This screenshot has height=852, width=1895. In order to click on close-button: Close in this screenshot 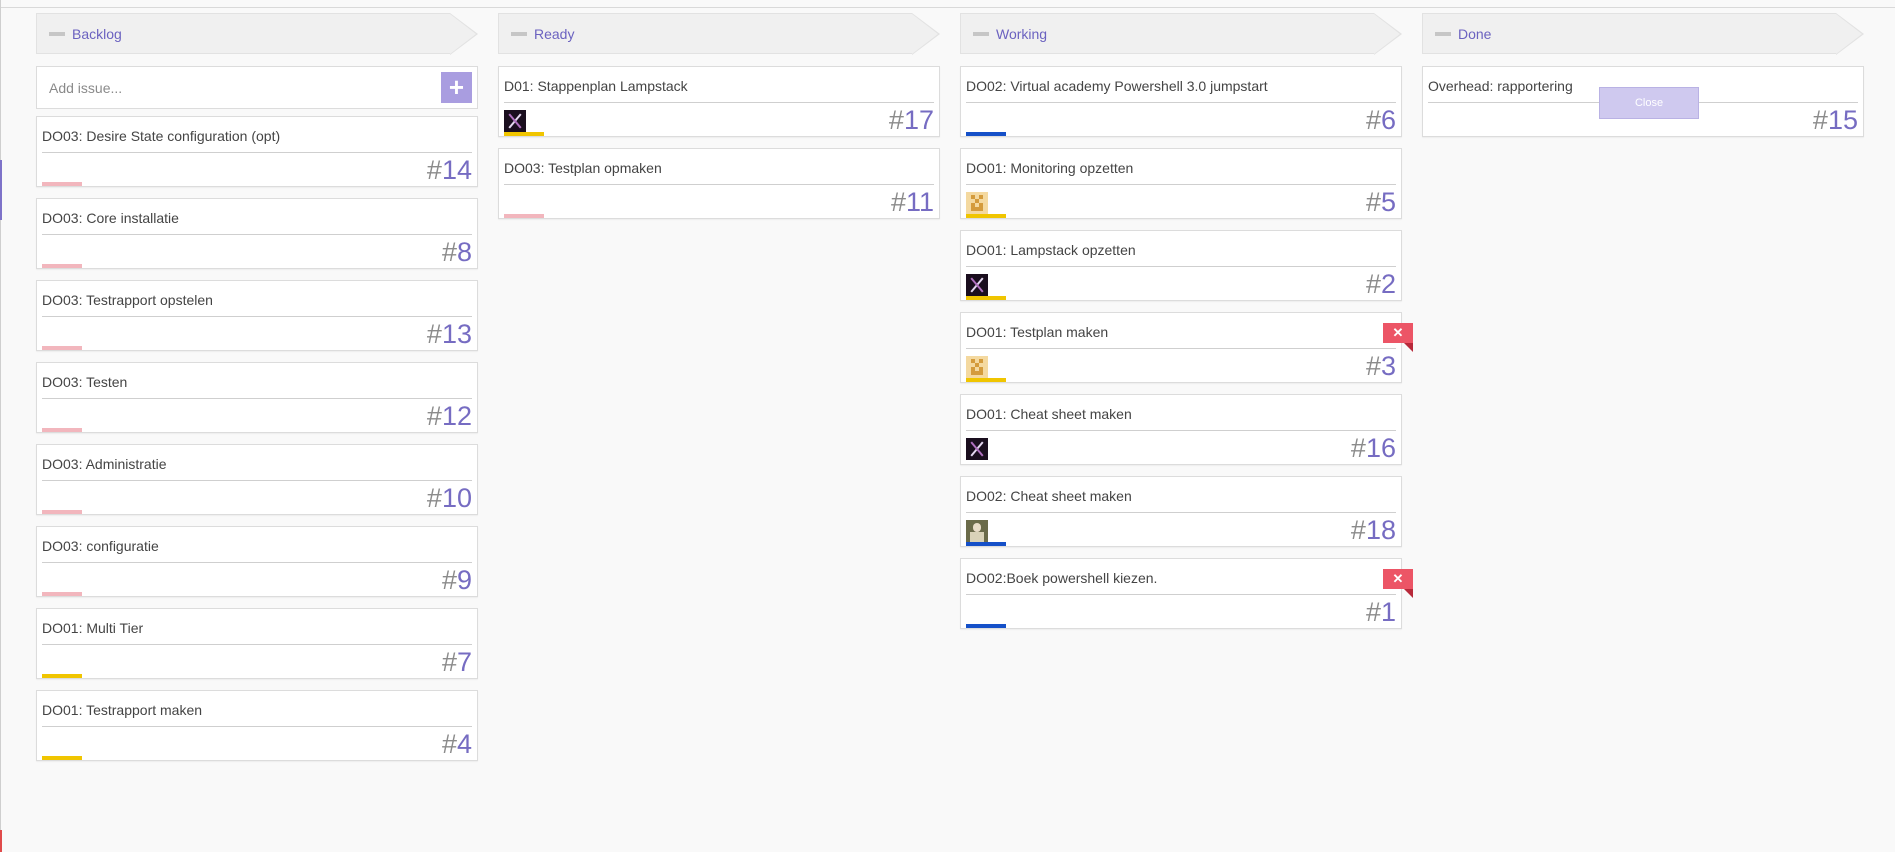, I will do `click(1649, 103)`.